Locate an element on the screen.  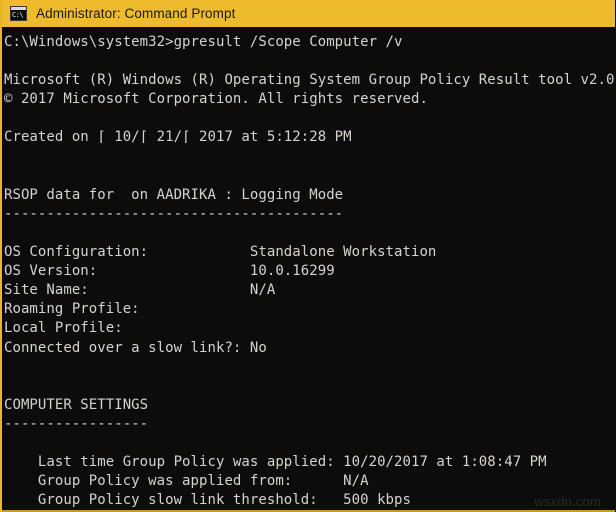
window-titlebar: C:\ Administrator: Command Prompt is located at coordinates (308, 13).